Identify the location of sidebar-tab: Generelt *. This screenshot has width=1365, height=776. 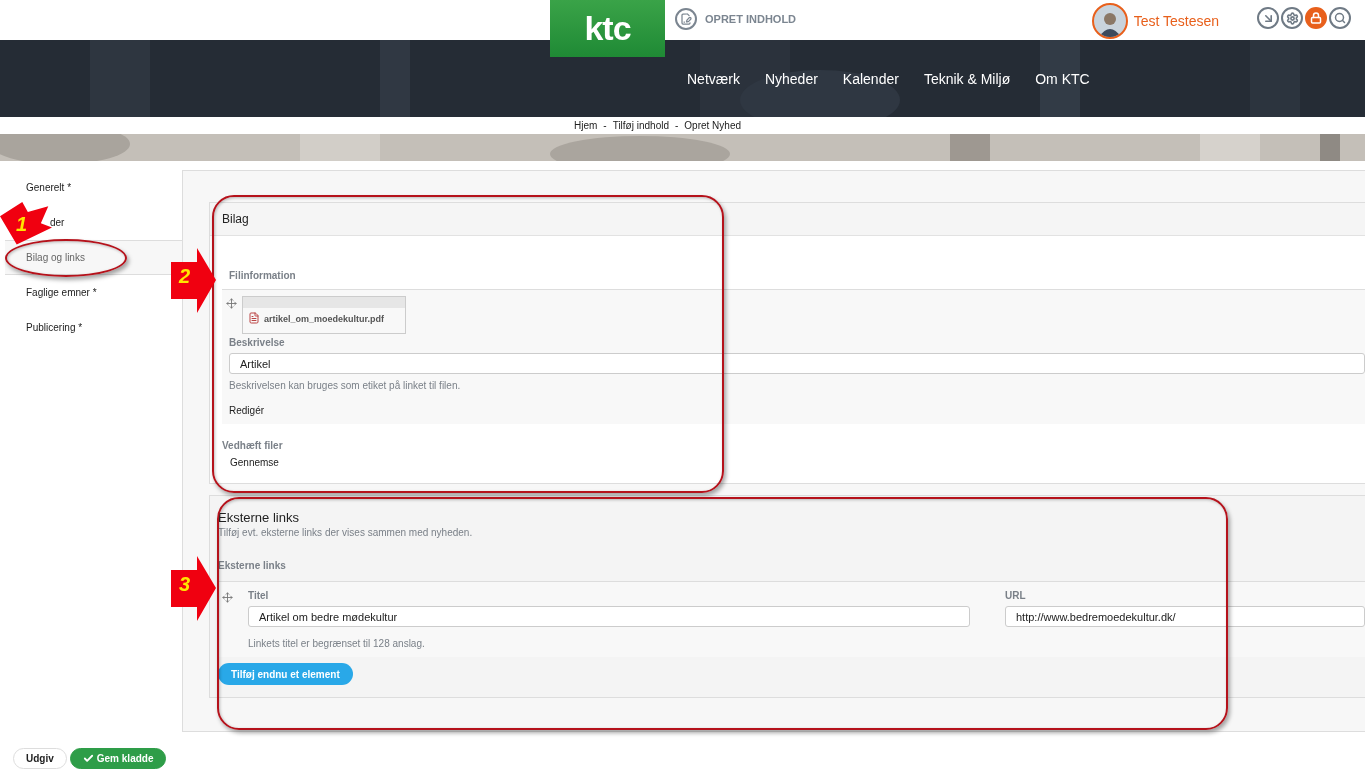
(49, 187).